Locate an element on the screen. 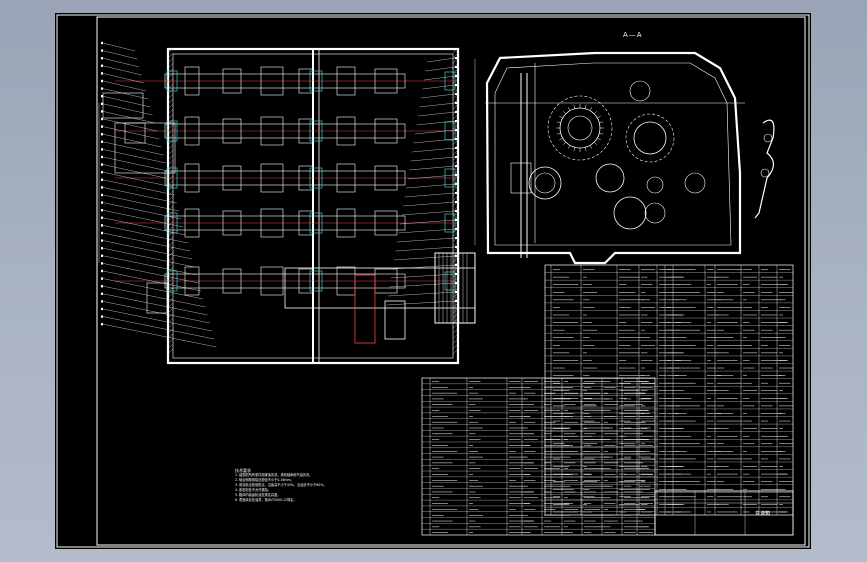 The image size is (867, 562). section-label: A—A is located at coordinates (633, 35).